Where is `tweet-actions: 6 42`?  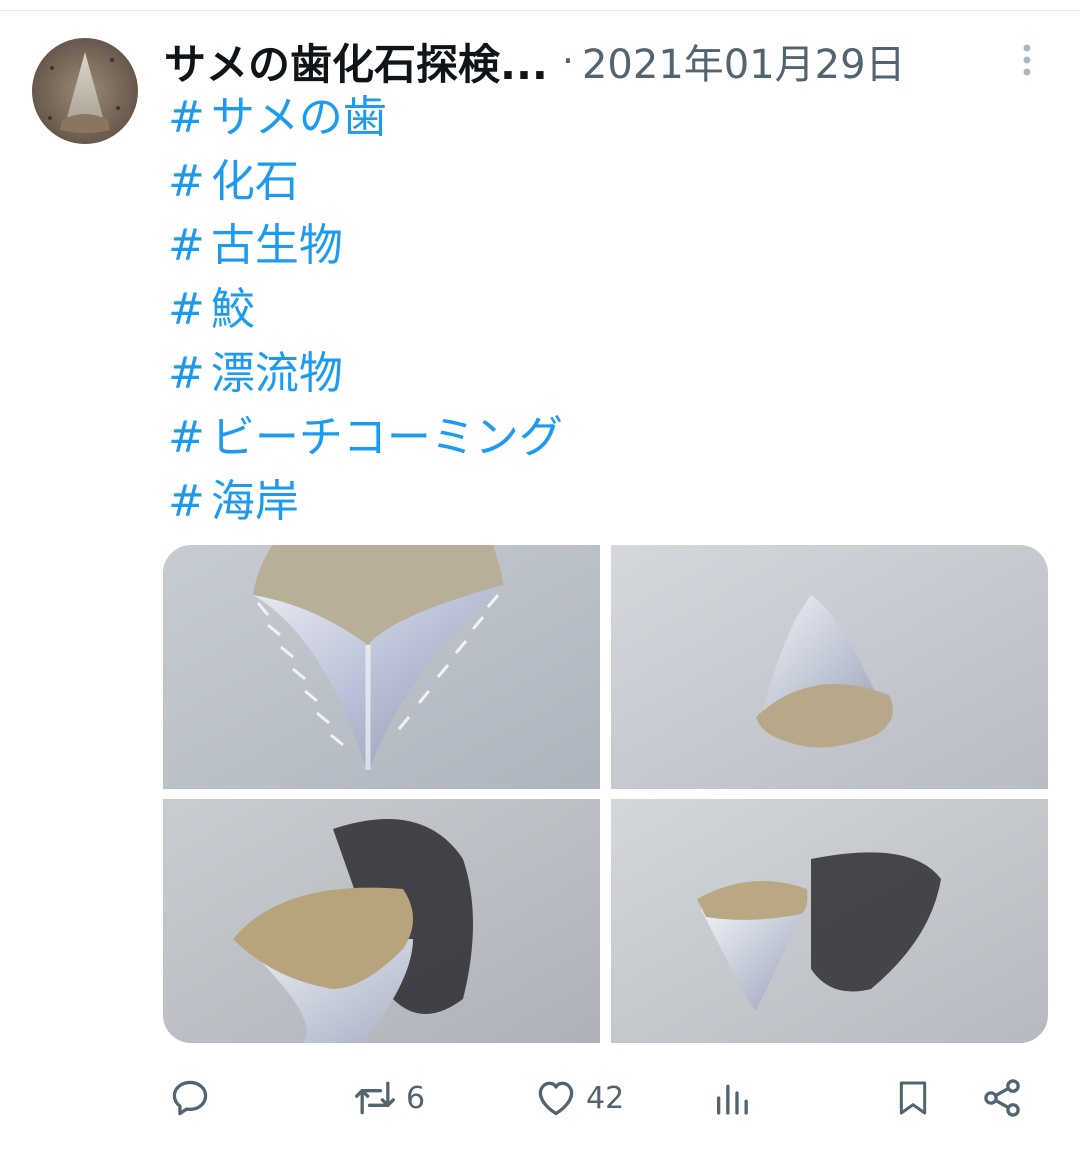
tweet-actions: 6 42 is located at coordinates (540, 1098).